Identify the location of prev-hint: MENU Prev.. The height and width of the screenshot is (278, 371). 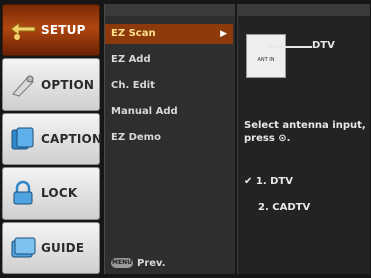
(138, 263).